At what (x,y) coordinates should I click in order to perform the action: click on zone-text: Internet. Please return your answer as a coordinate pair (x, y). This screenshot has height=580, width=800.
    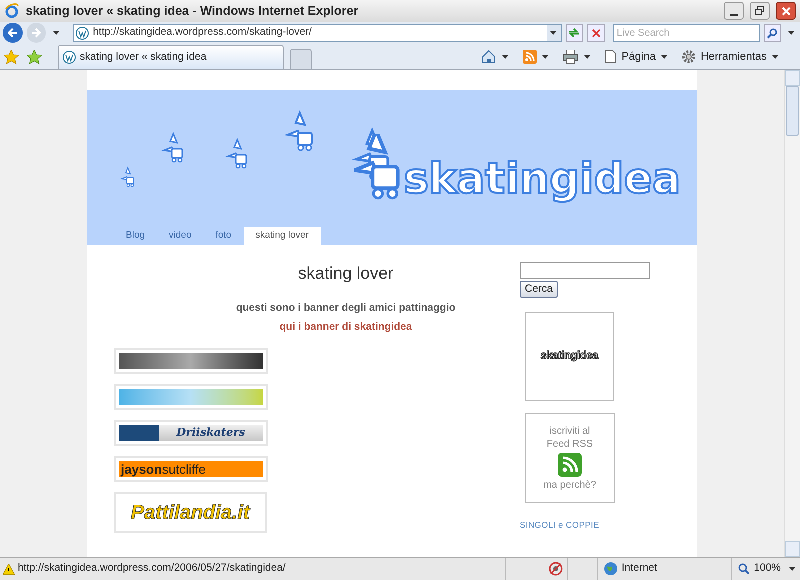
    Looking at the image, I should click on (640, 568).